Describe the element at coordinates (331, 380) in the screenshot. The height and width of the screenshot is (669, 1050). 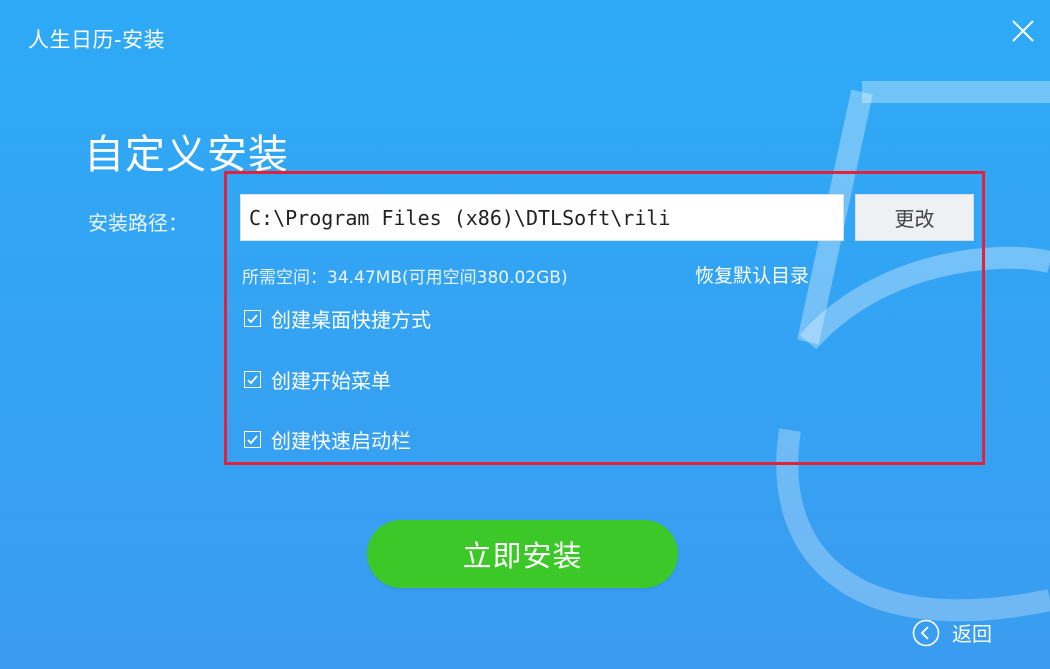
I see `option-label: 创建开始菜单` at that location.